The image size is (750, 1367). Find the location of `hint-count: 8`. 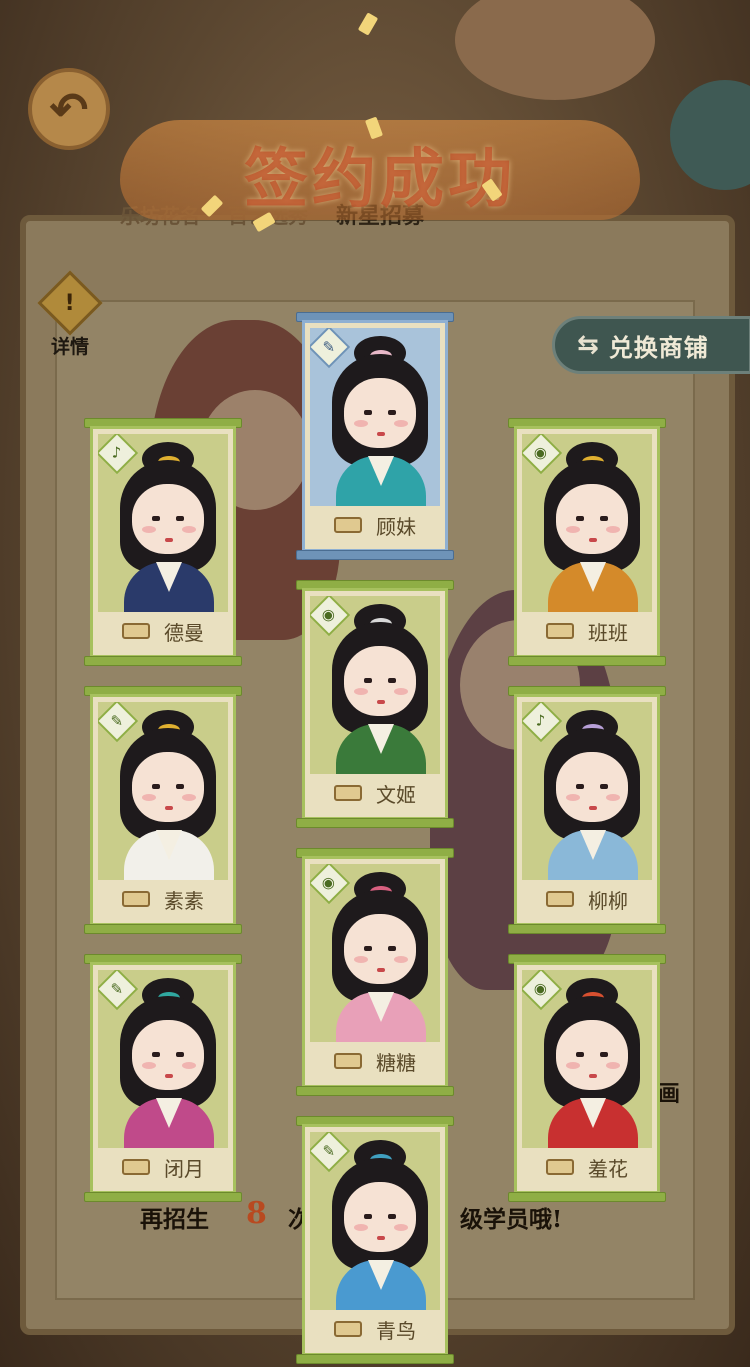

hint-count: 8 is located at coordinates (256, 1213).